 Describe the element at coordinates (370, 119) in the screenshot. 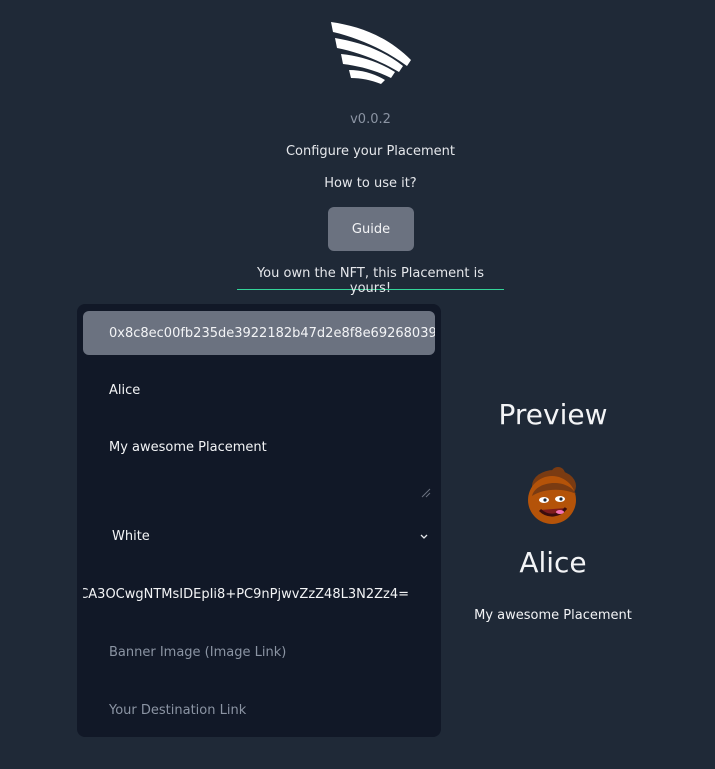

I see `version-label: v0.0.2` at that location.